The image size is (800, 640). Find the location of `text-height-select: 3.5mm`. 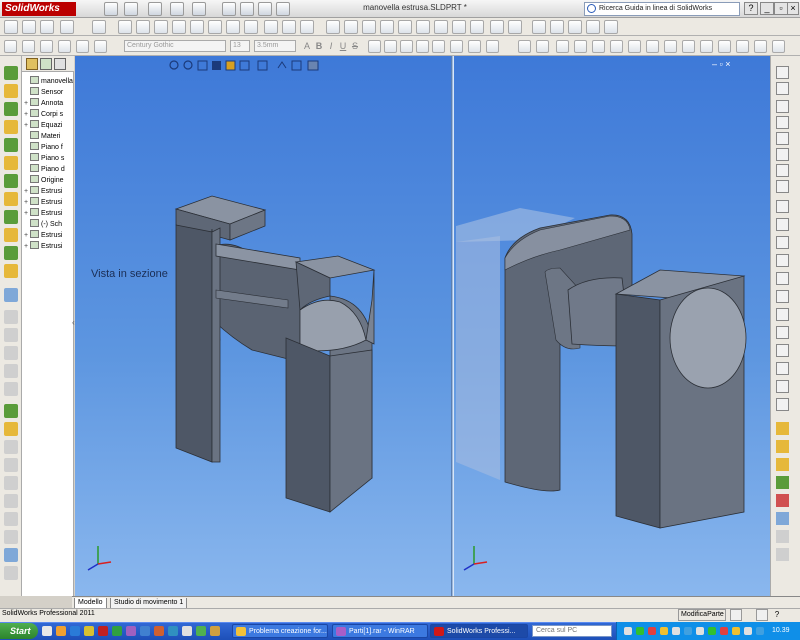

text-height-select: 3.5mm is located at coordinates (275, 46).